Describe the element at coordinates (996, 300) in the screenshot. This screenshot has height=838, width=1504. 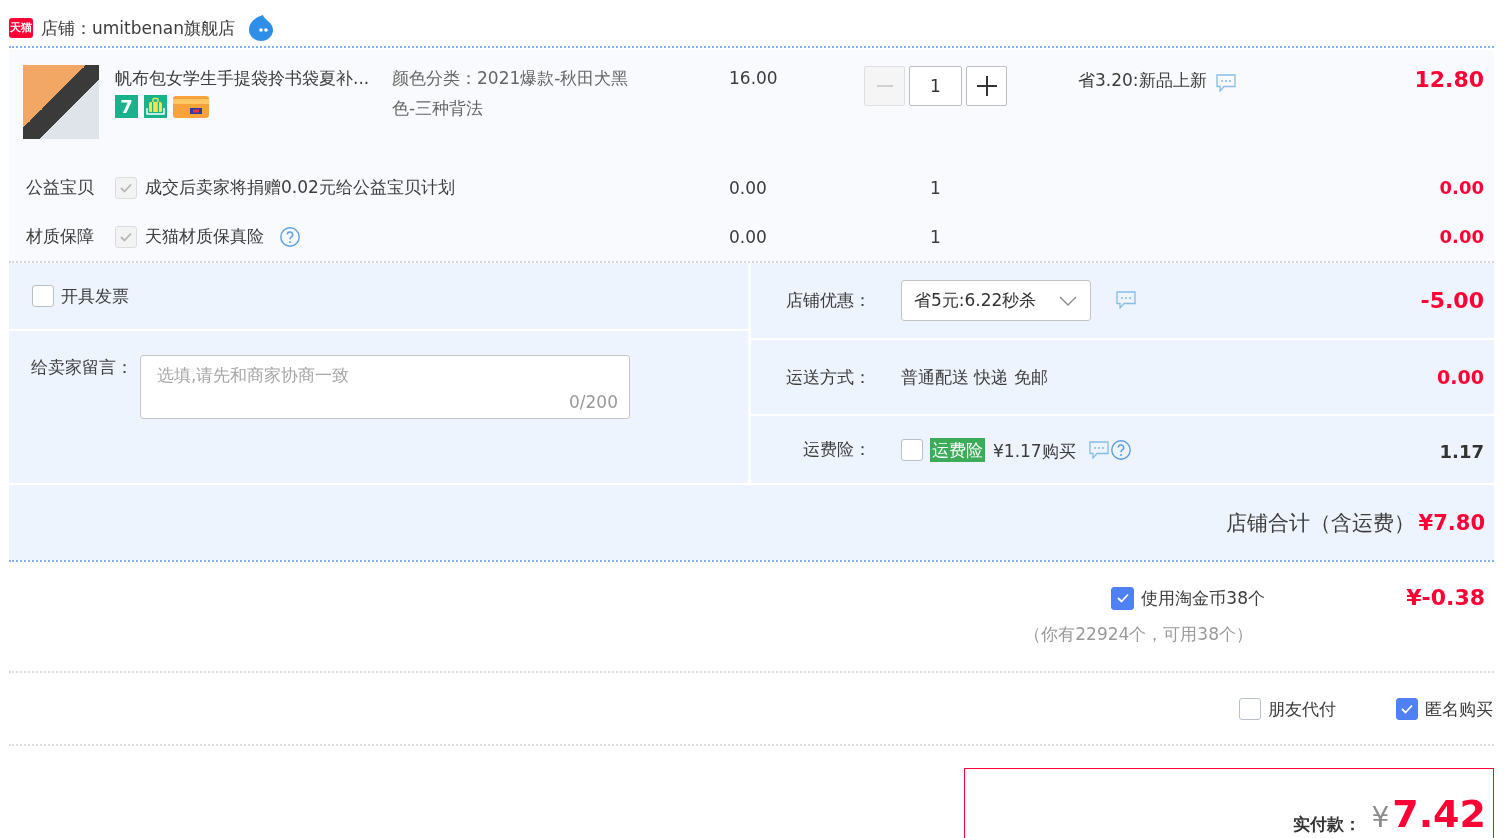
I see `coupon-dropdown: 省5元:6.22秒杀` at that location.